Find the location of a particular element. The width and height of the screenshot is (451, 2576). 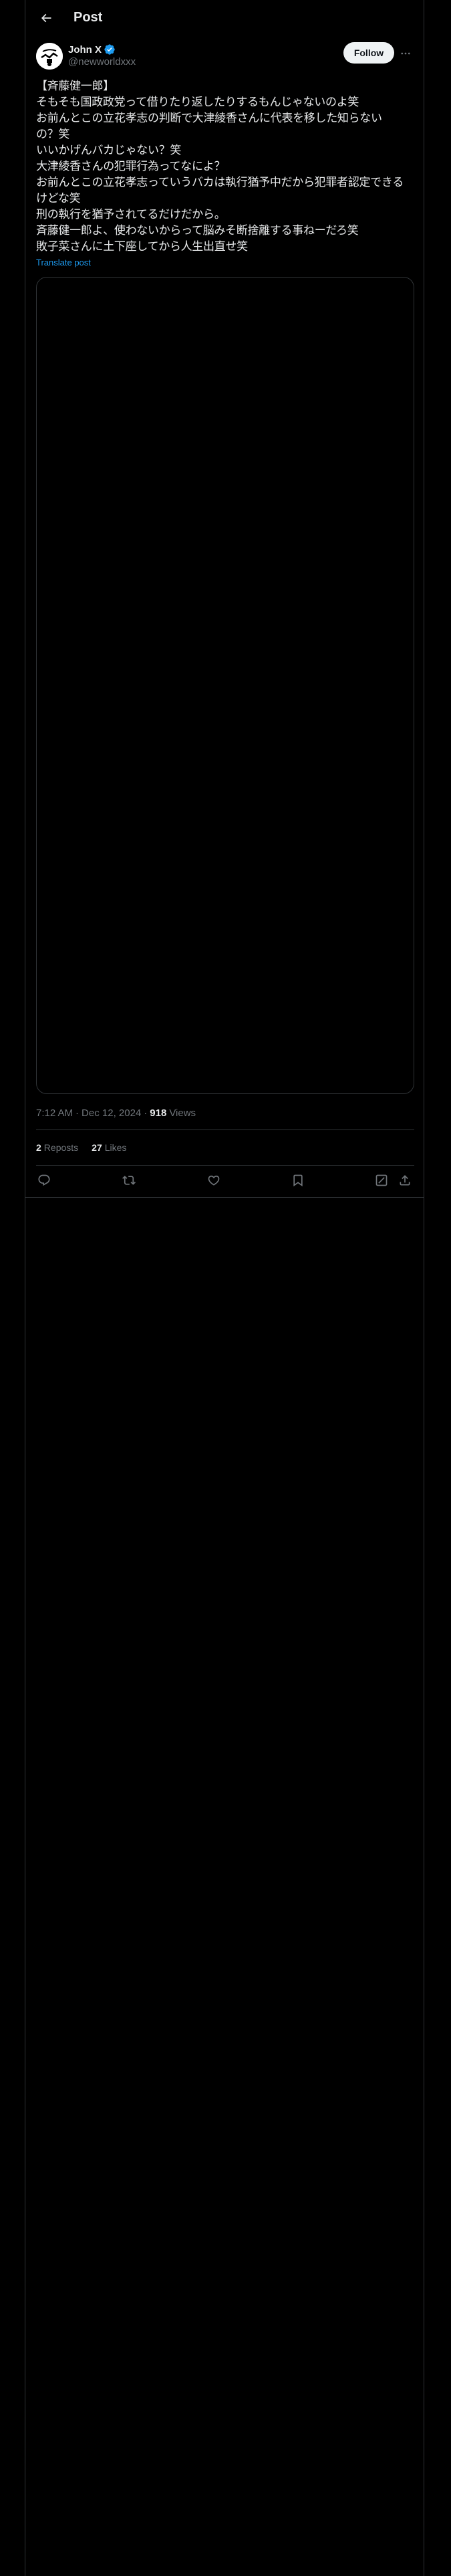

reposts-stat: 2 Reposts is located at coordinates (57, 1147).